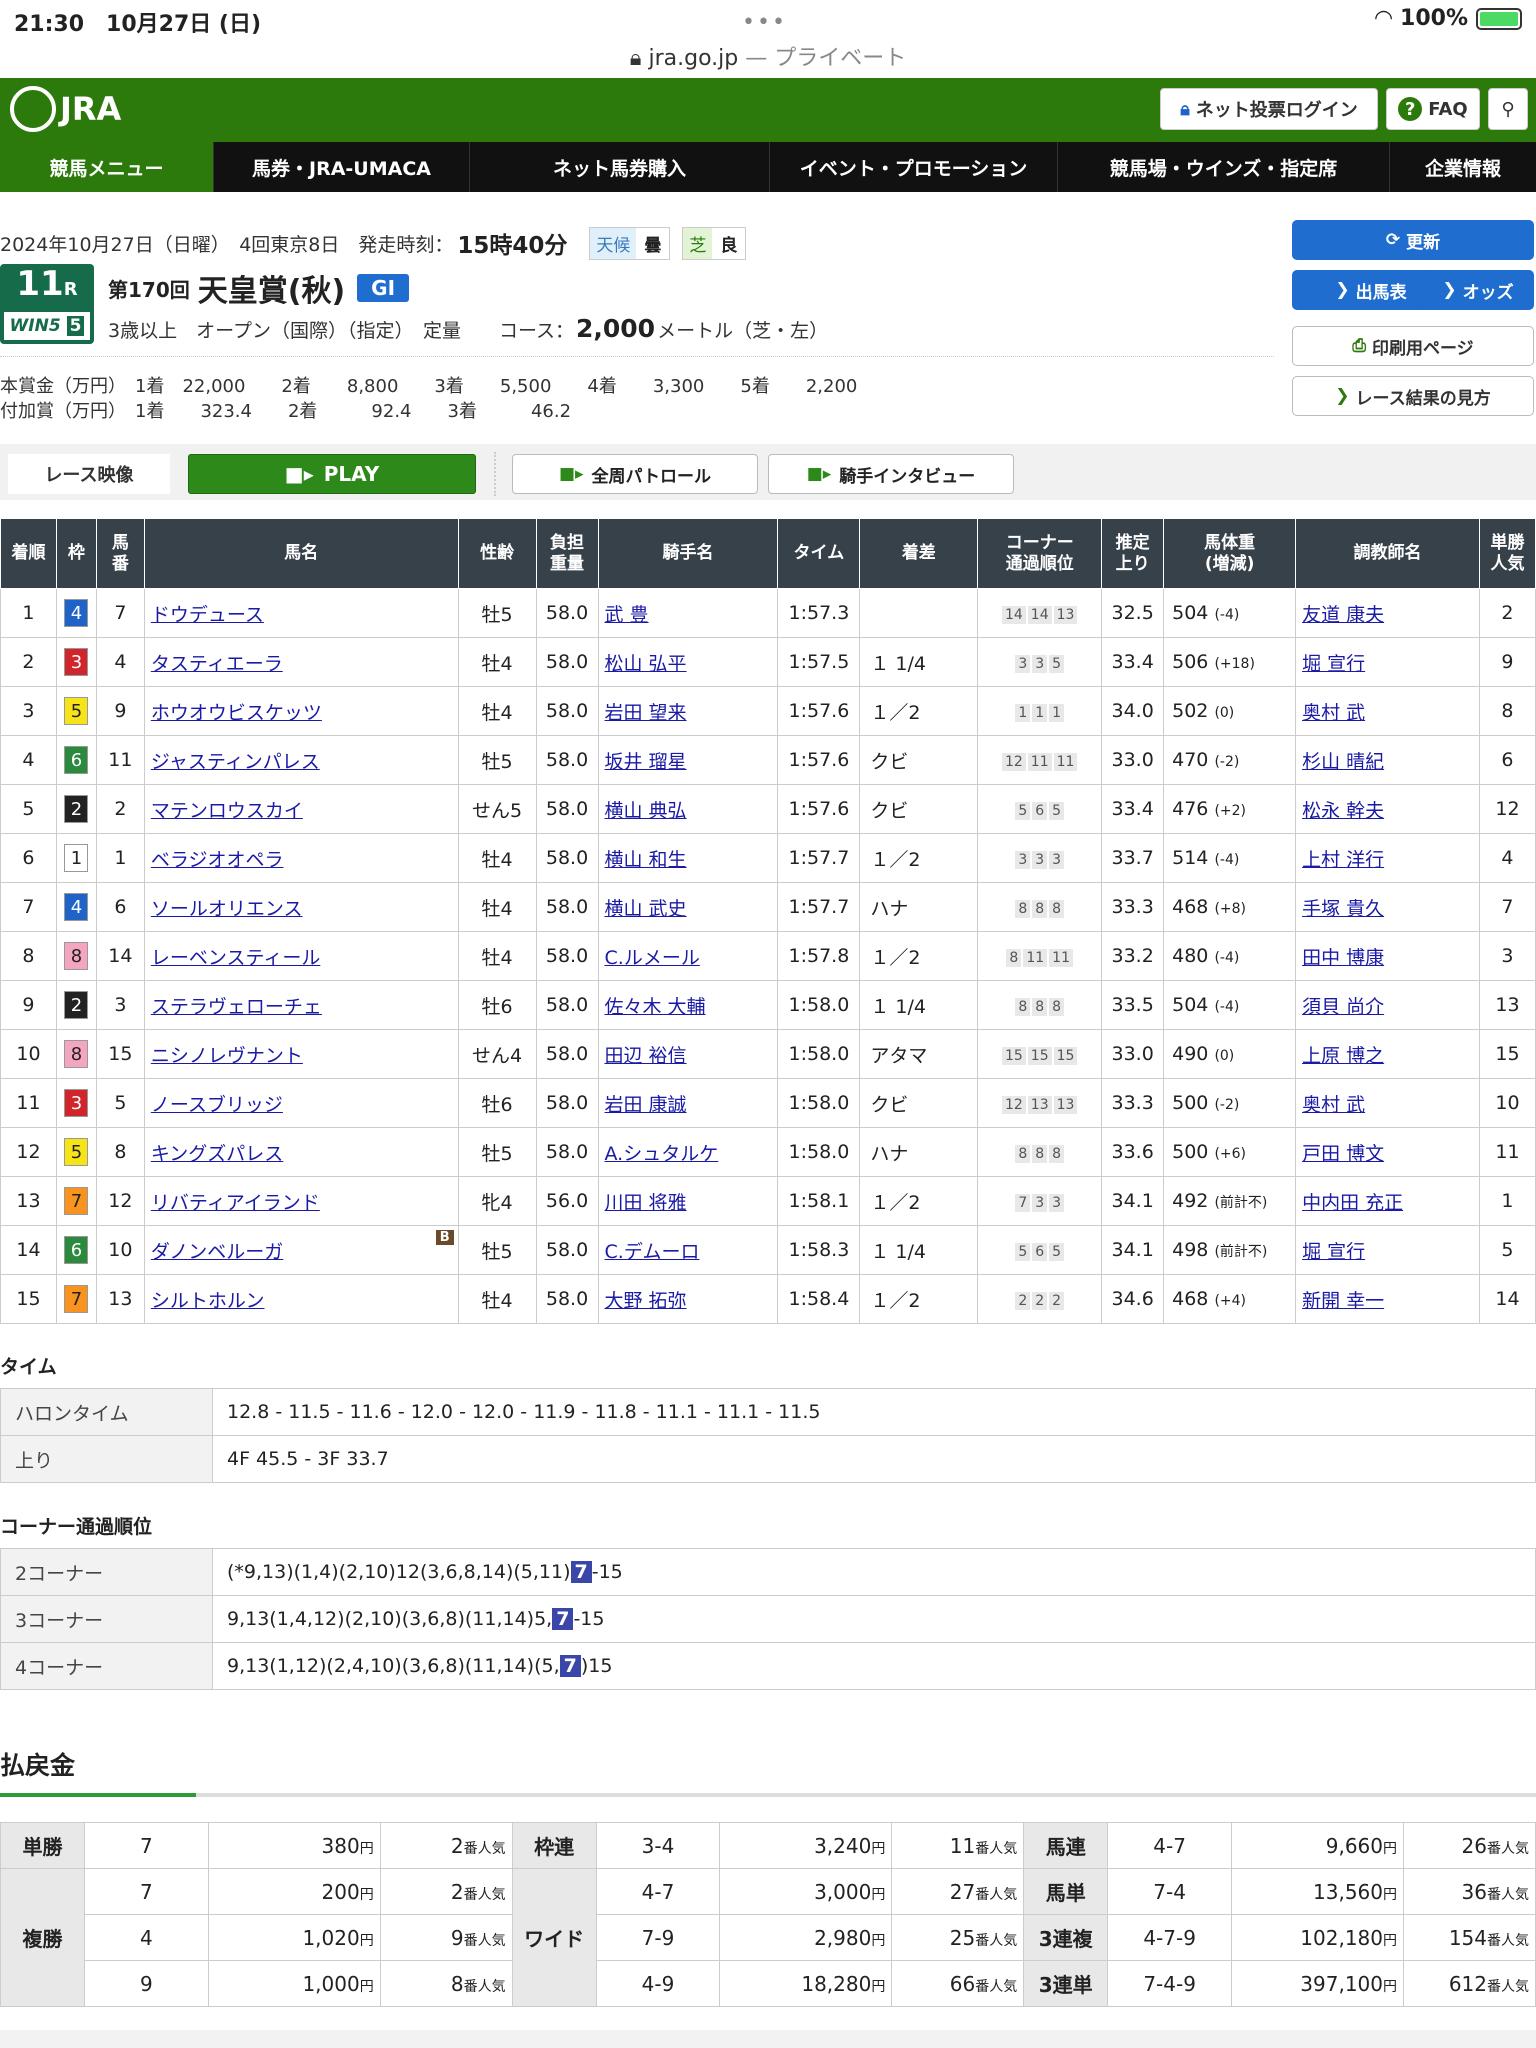 This screenshot has width=1536, height=2048. Describe the element at coordinates (340, 1891) in the screenshot. I see `payout-amount: 200` at that location.